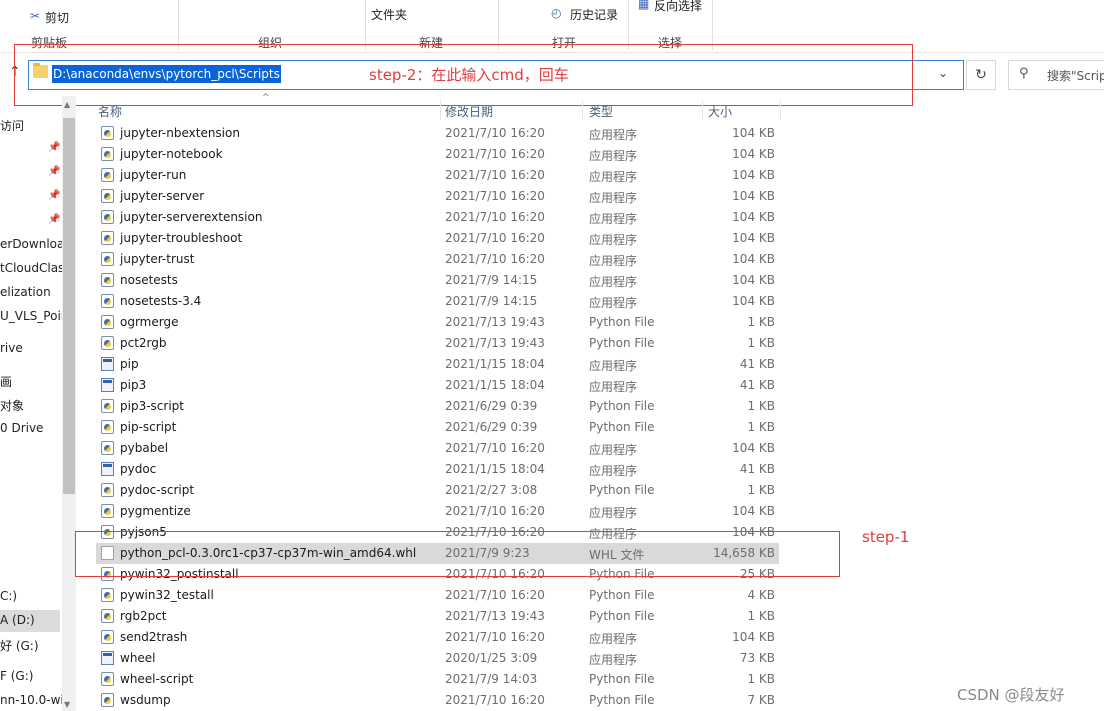 Image resolution: width=1104 pixels, height=711 pixels. Describe the element at coordinates (67, 104) in the screenshot. I see `scroll-up-icon: ▲` at that location.